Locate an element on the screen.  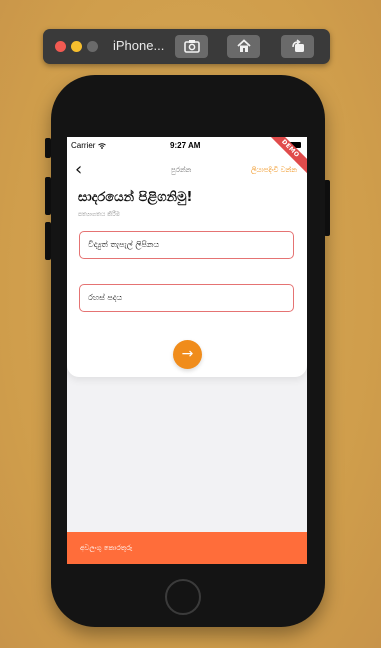
nav-title: පුරන්න is located at coordinates (181, 170).